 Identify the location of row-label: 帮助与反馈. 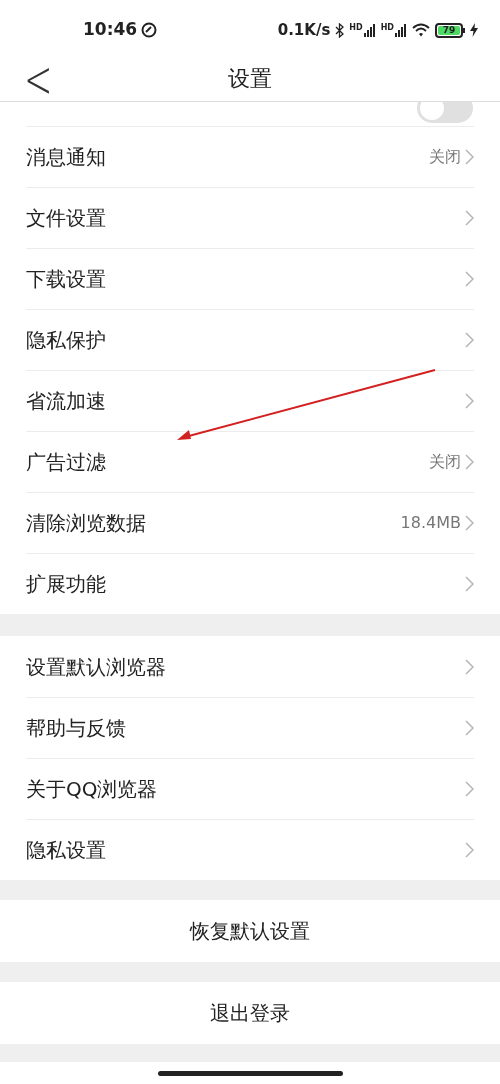
(76, 728).